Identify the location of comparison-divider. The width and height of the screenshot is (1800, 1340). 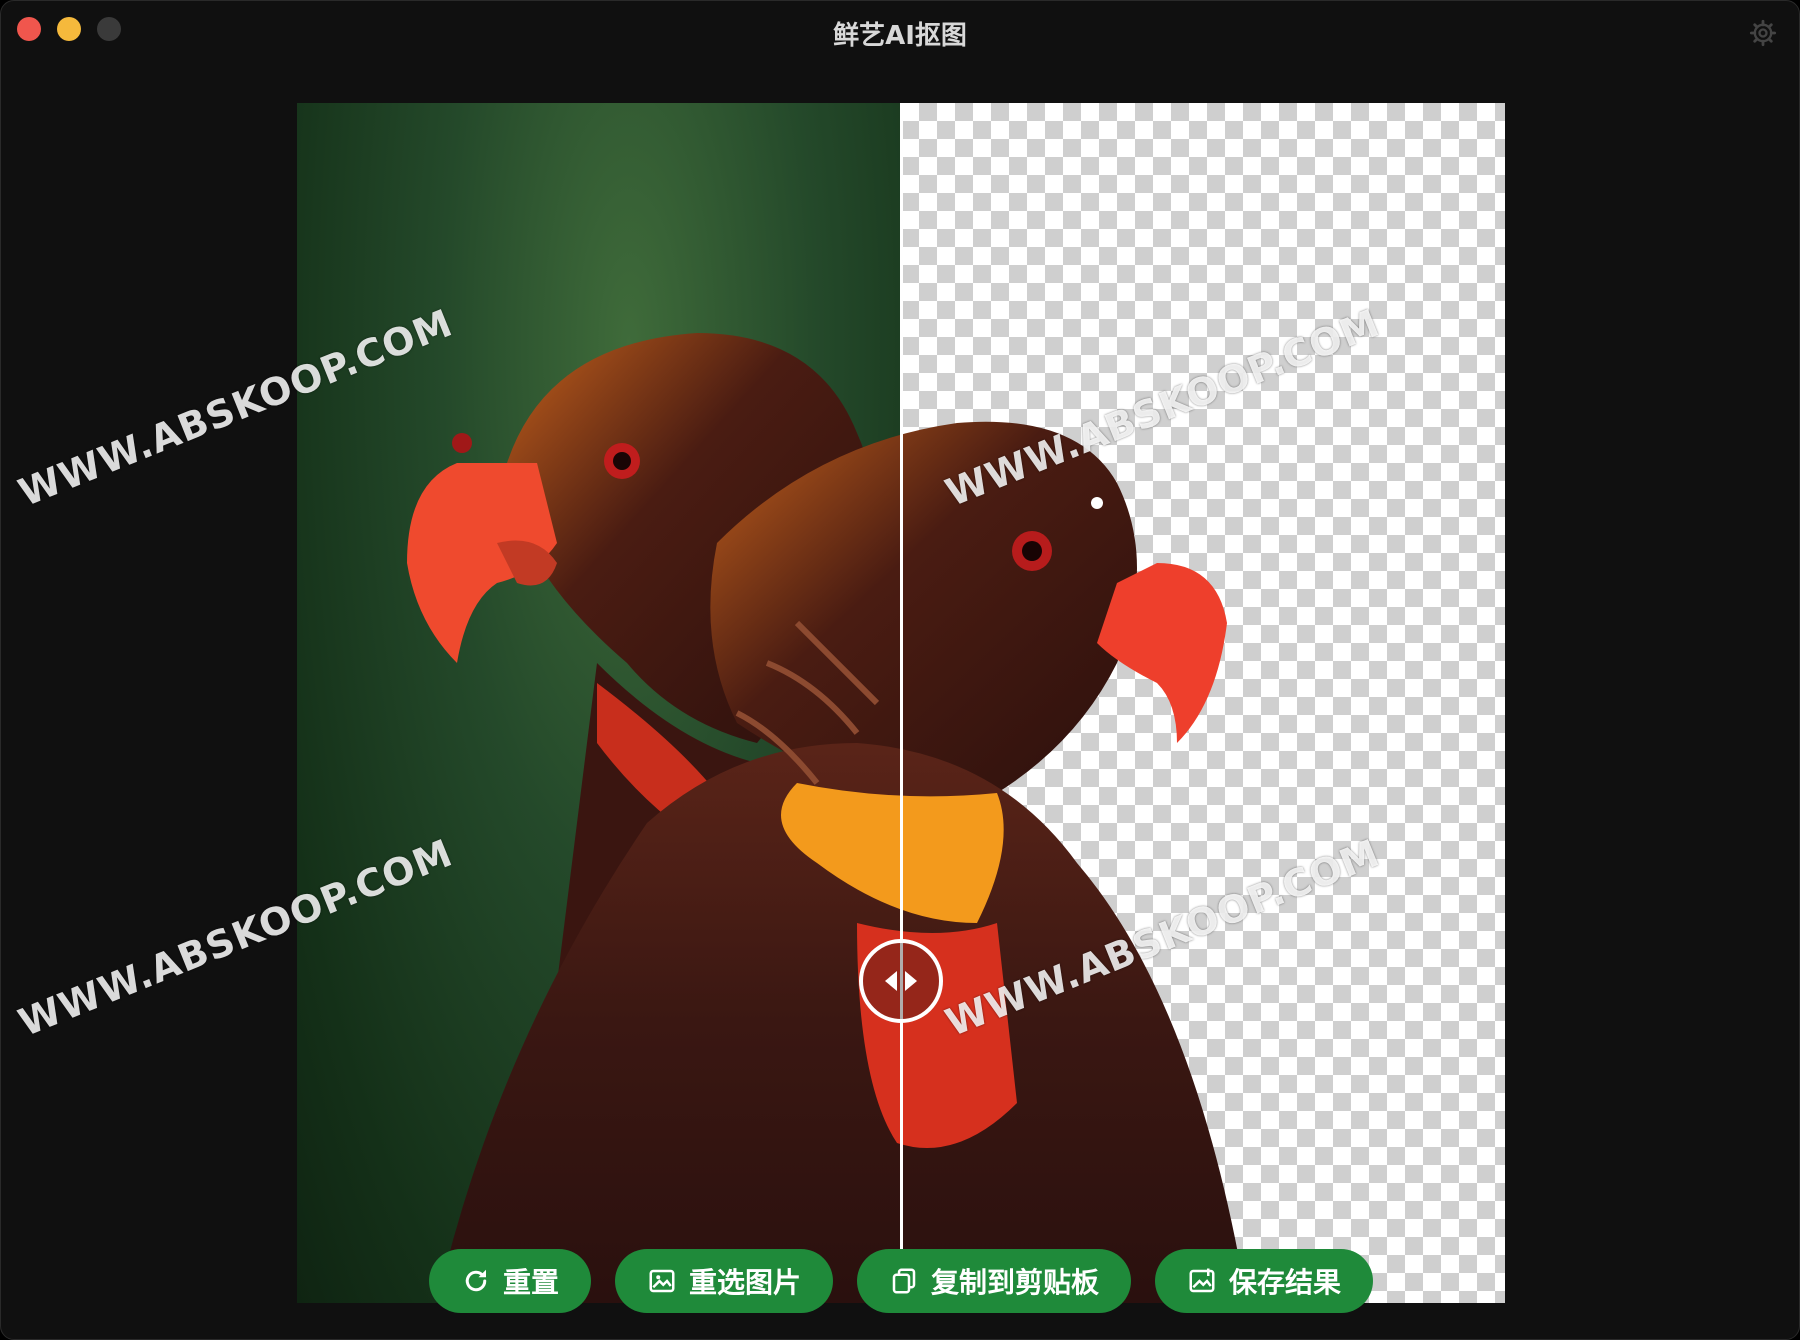
(901, 703).